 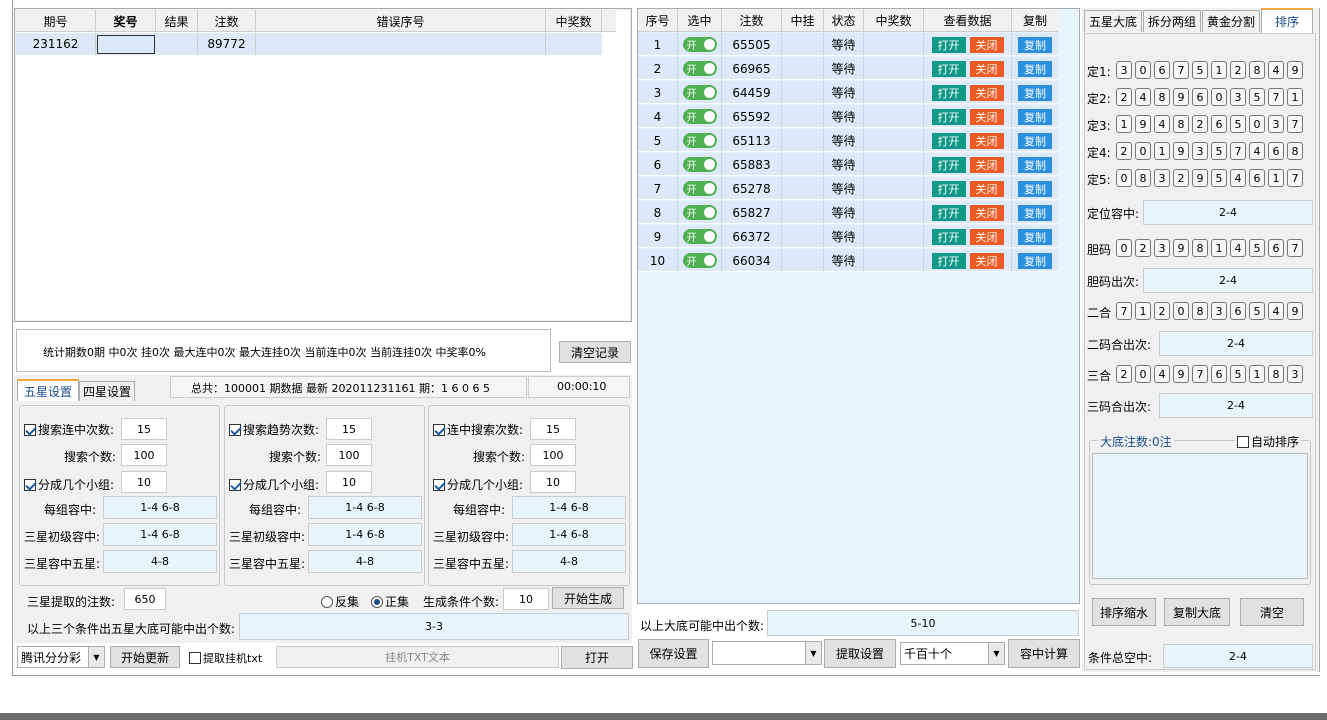 What do you see at coordinates (1124, 612) in the screenshot?
I see `sort-shrink-button: 排序缩水` at bounding box center [1124, 612].